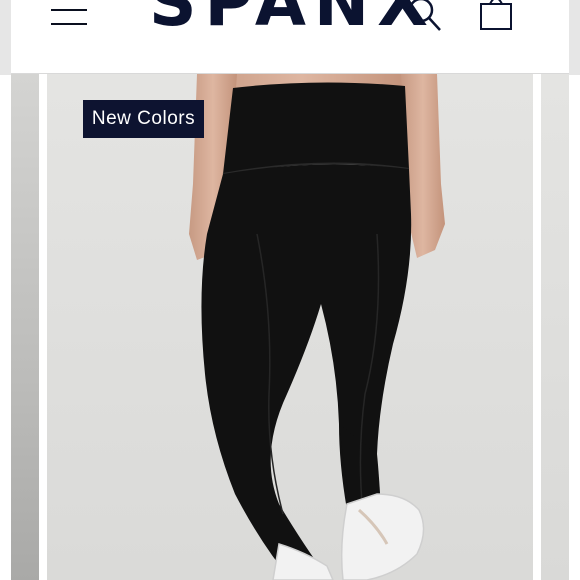 Image resolution: width=580 pixels, height=580 pixels. I want to click on new-colors-badge: New Colors, so click(143, 119).